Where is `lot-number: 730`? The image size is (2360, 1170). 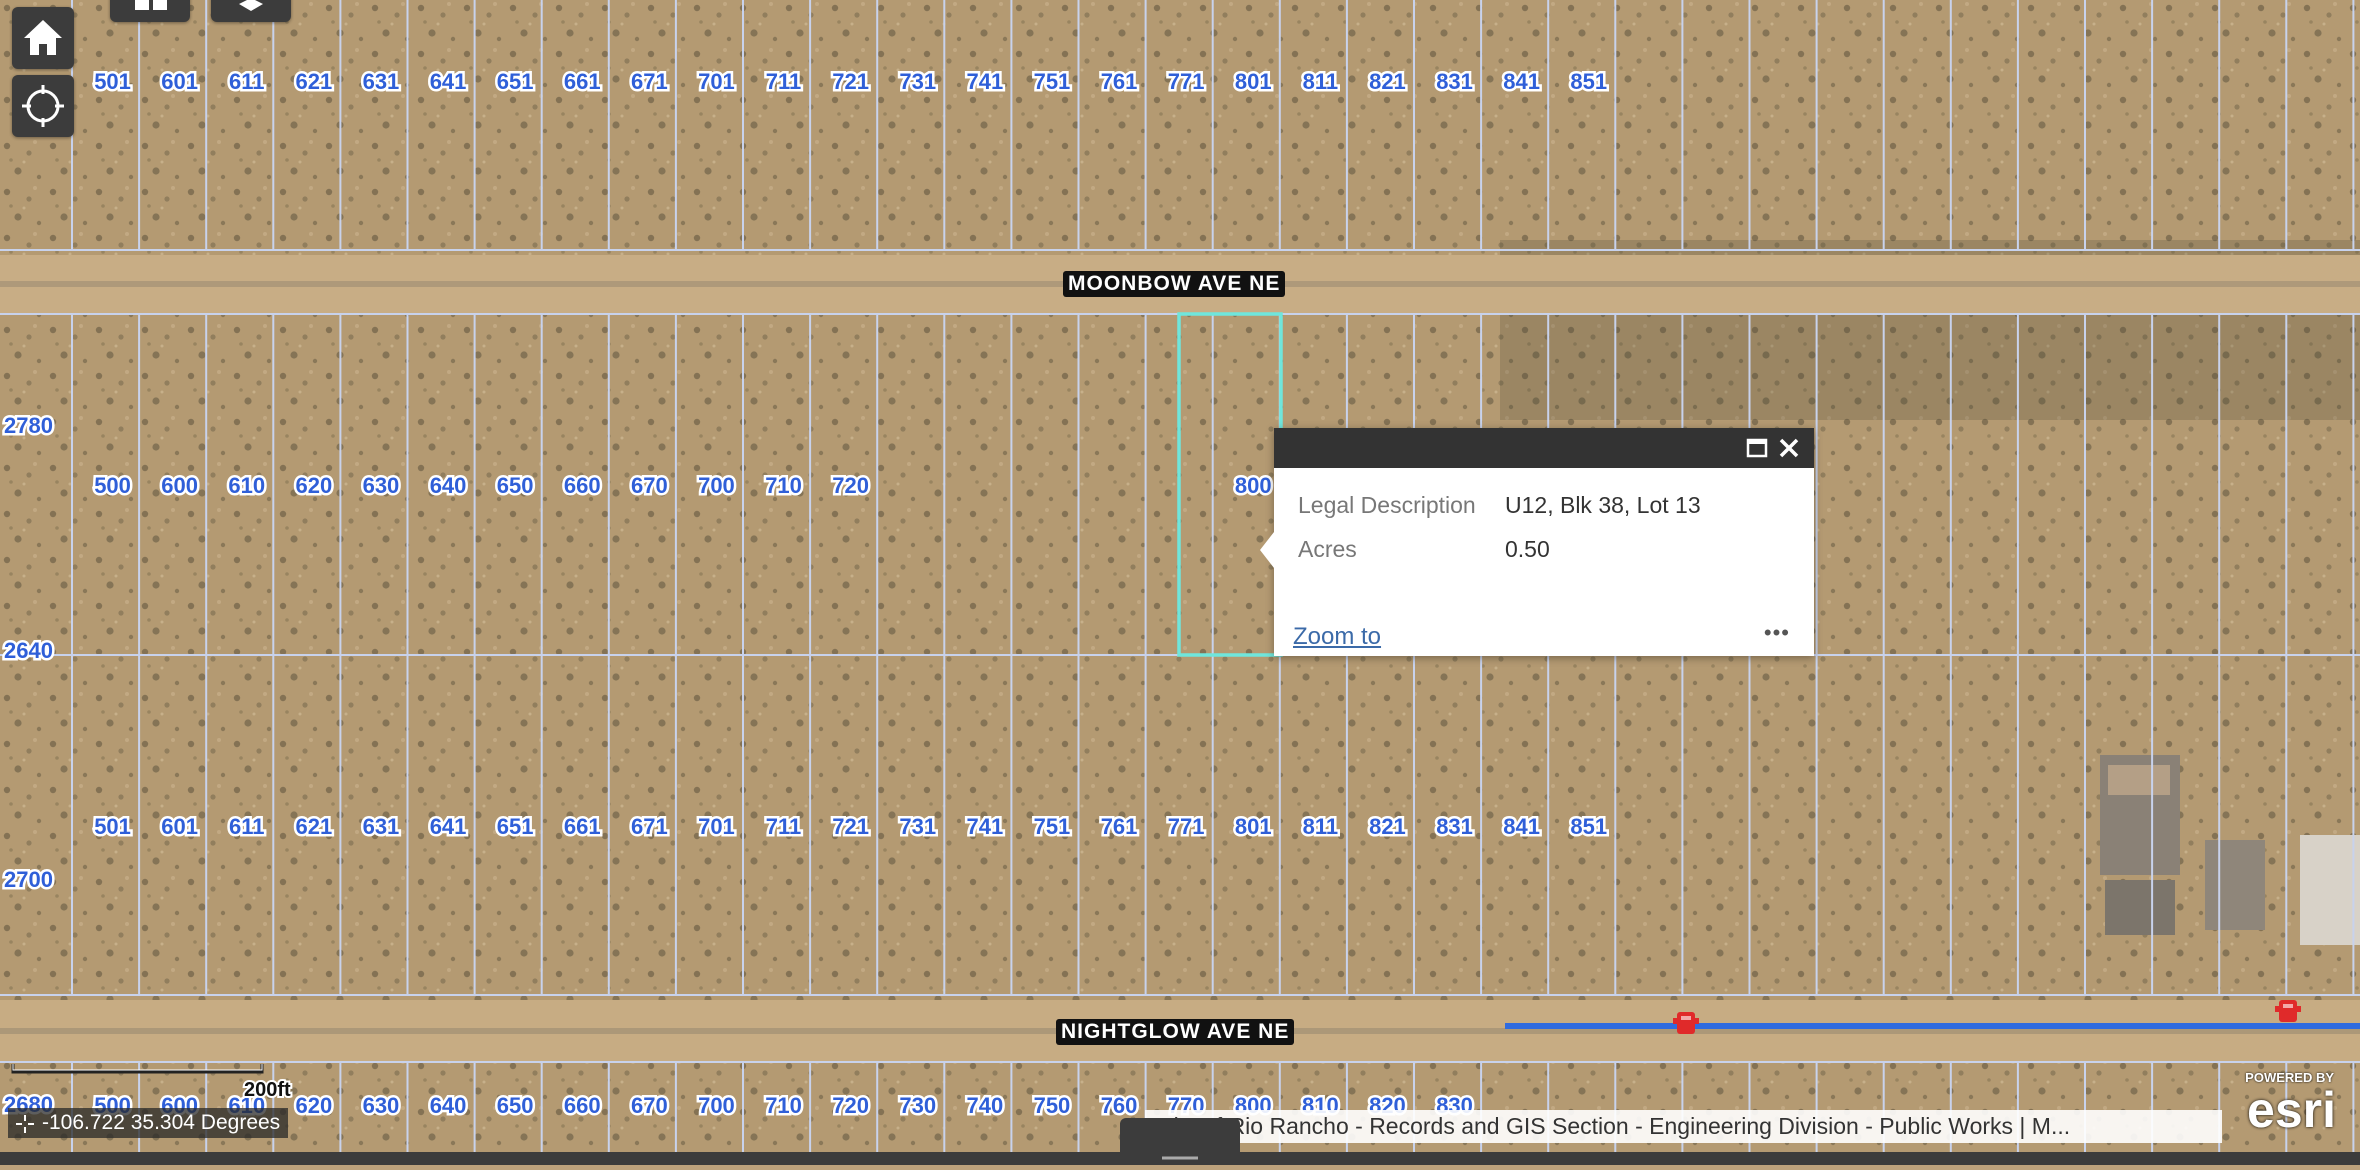
lot-number: 730 is located at coordinates (917, 1105).